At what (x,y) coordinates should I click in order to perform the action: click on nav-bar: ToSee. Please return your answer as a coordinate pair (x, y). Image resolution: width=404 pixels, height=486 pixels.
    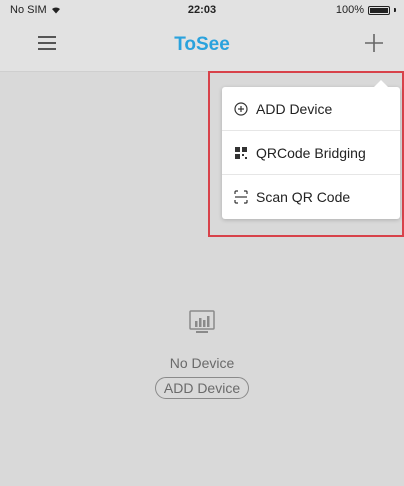
    Looking at the image, I should click on (202, 46).